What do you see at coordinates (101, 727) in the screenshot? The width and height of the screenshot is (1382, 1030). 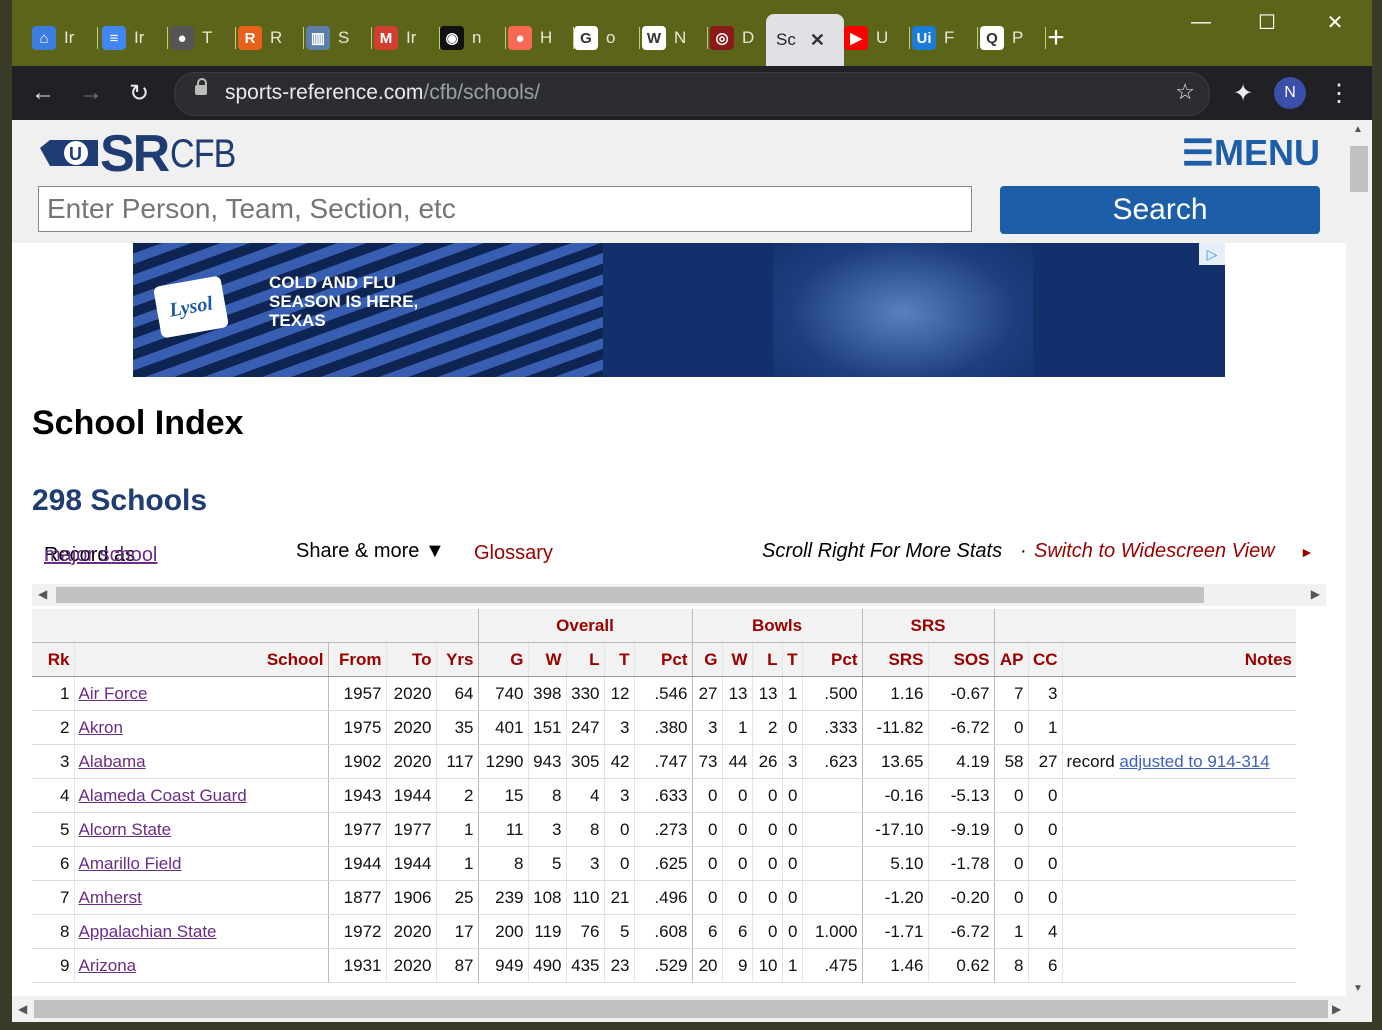 I see `school-name-link: Akron` at bounding box center [101, 727].